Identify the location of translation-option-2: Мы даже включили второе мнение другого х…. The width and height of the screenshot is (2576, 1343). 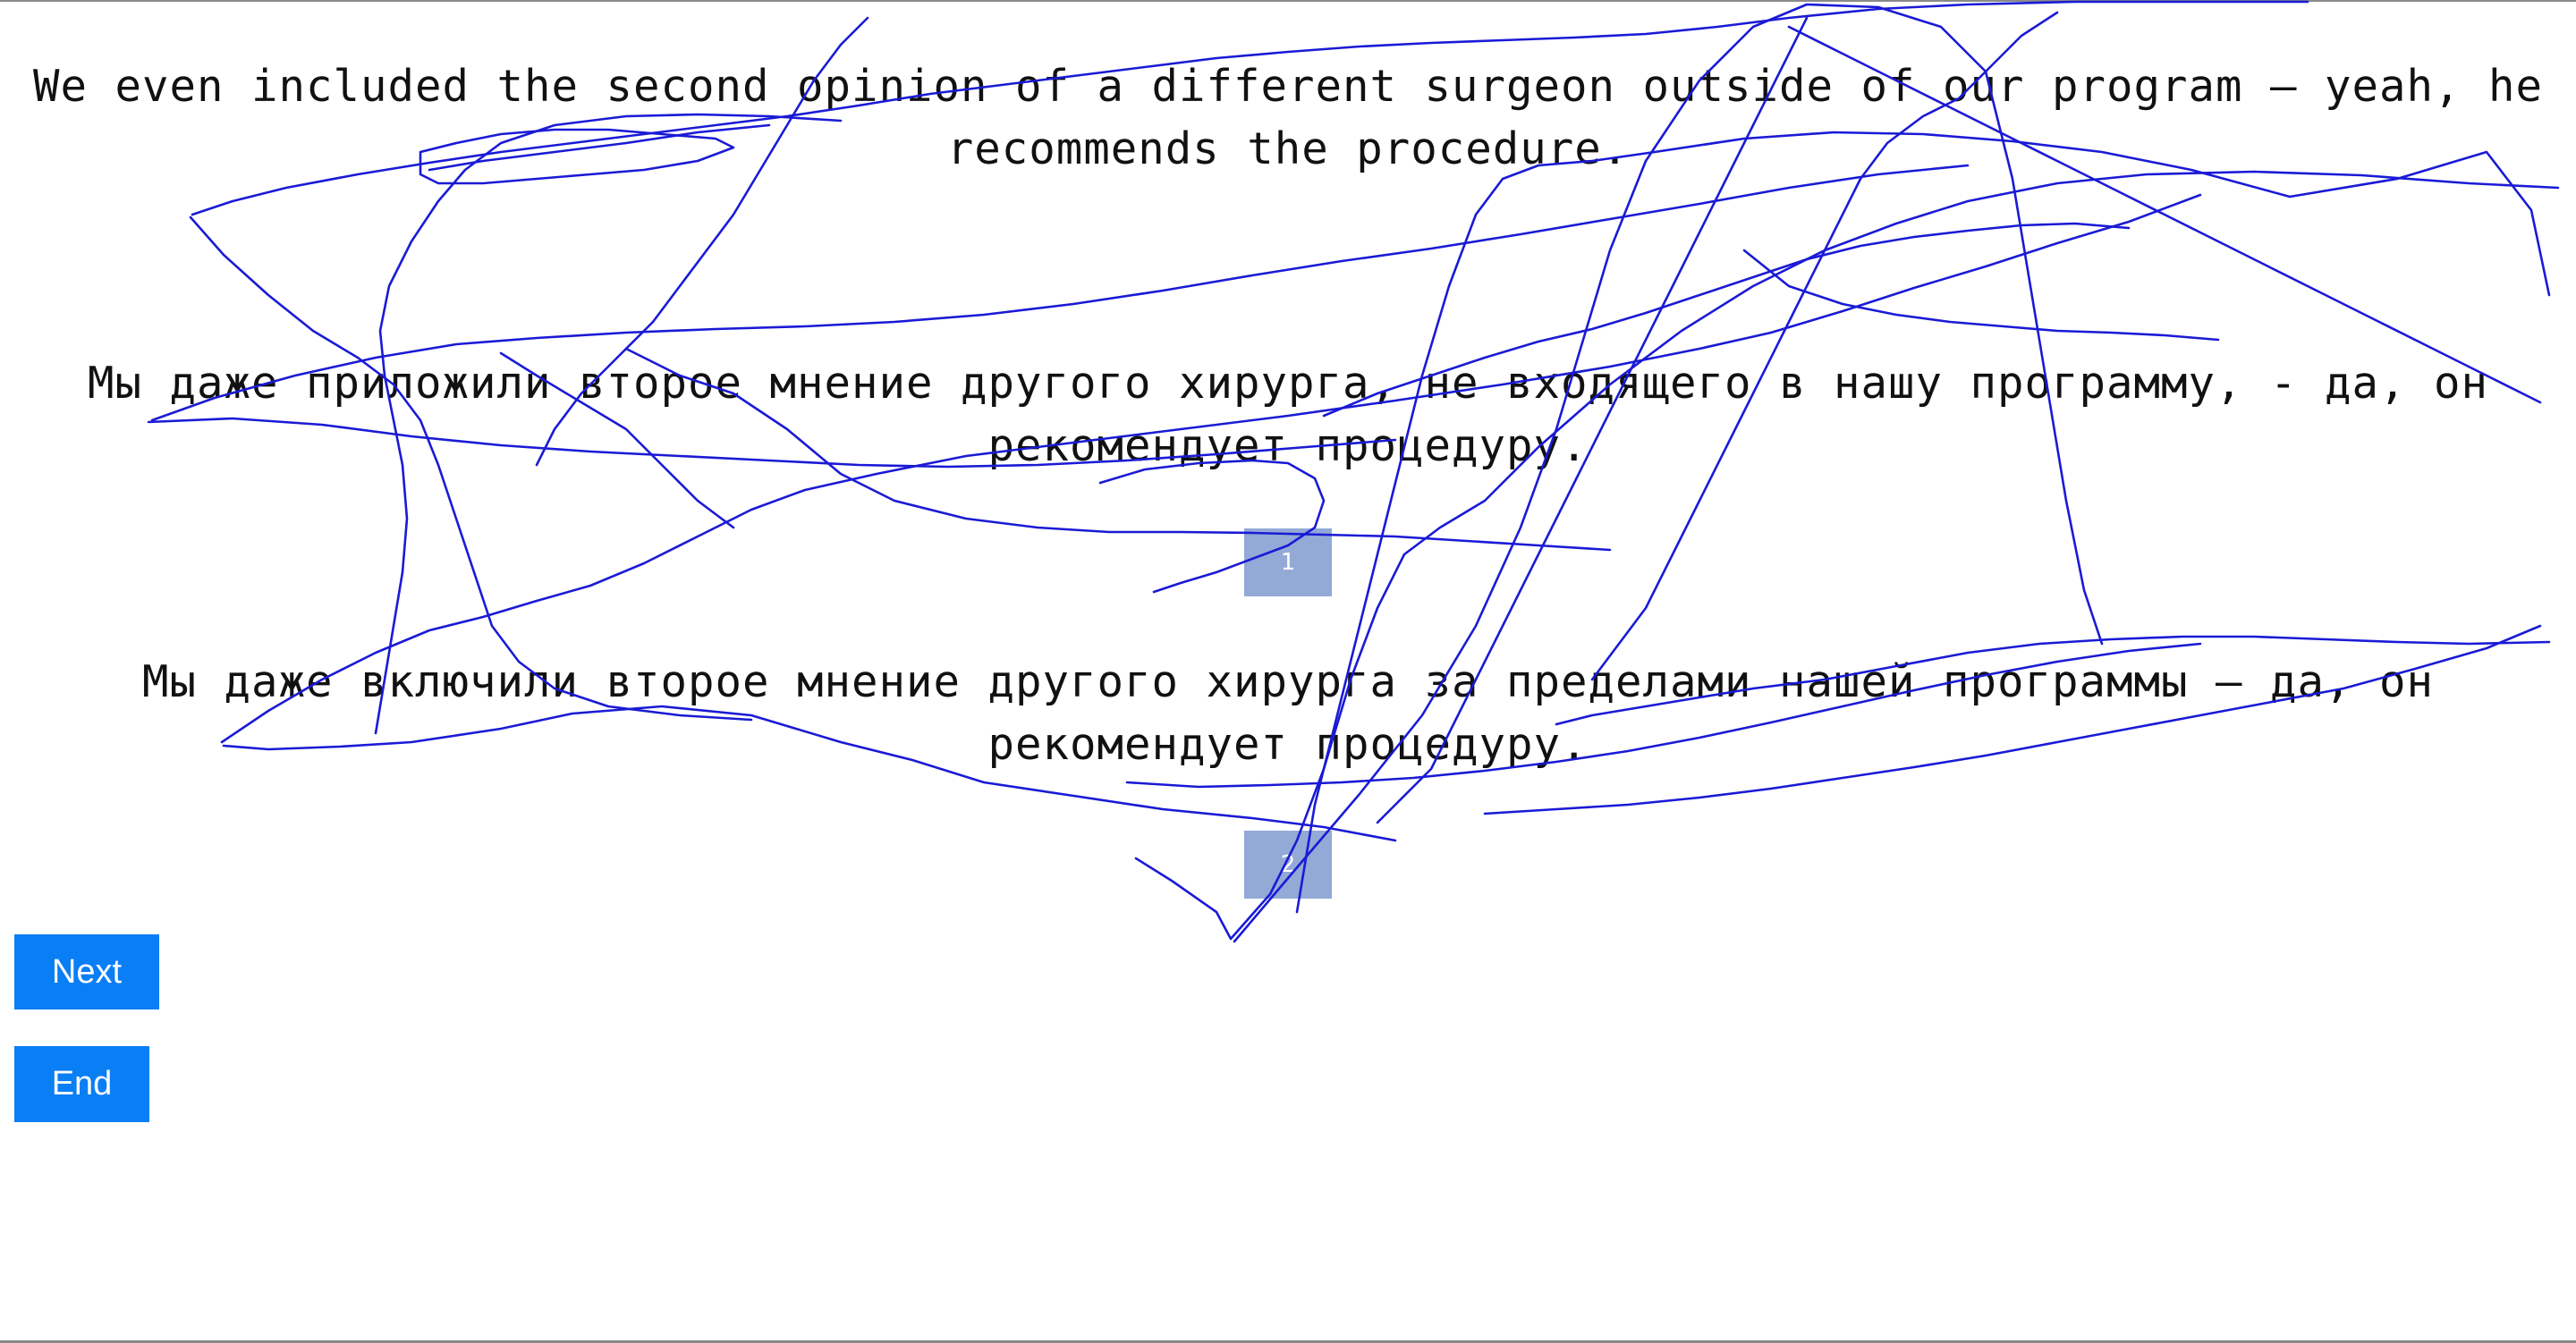
(1288, 713).